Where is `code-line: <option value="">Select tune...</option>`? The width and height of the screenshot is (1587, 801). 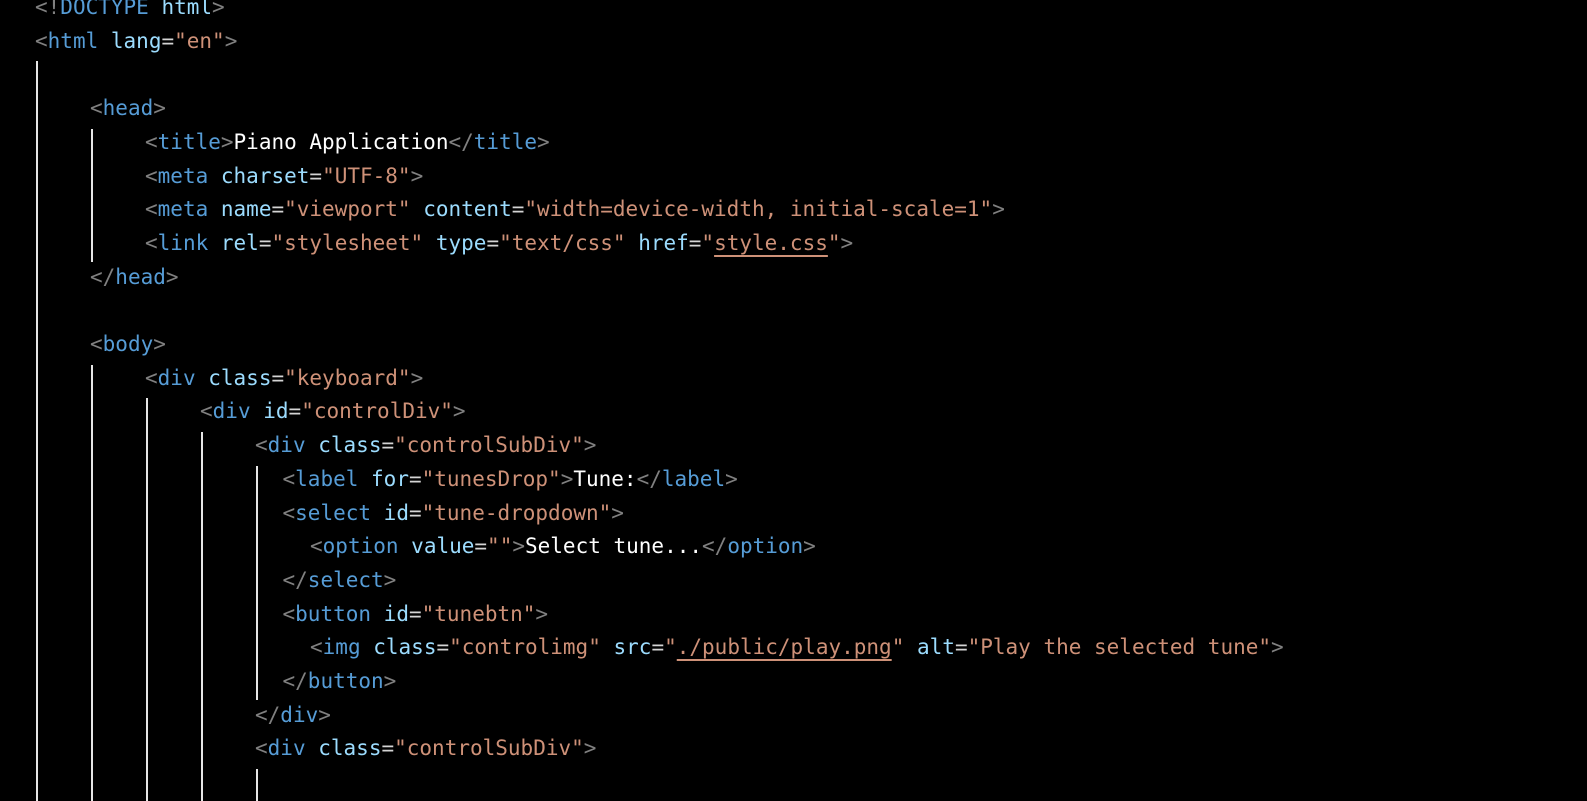 code-line: <option value="">Select tune...</option> is located at coordinates (563, 546).